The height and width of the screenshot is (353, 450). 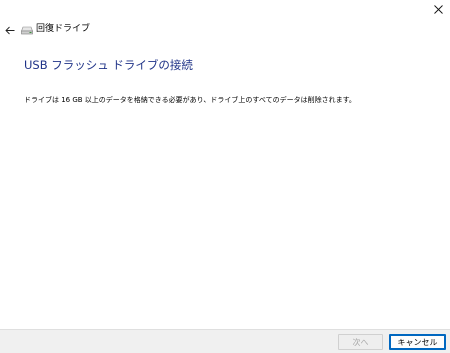 What do you see at coordinates (360, 342) in the screenshot?
I see `next-button: 次へ` at bounding box center [360, 342].